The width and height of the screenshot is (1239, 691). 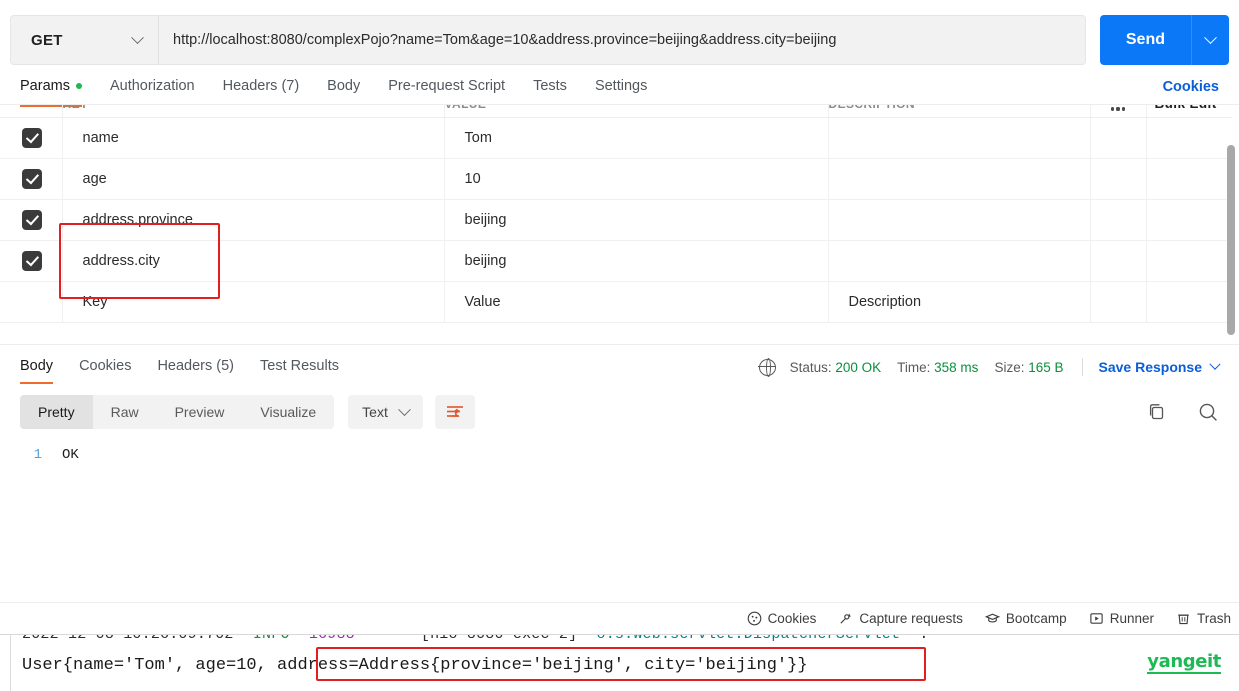 I want to click on log-tail: :, so click(x=924, y=638).